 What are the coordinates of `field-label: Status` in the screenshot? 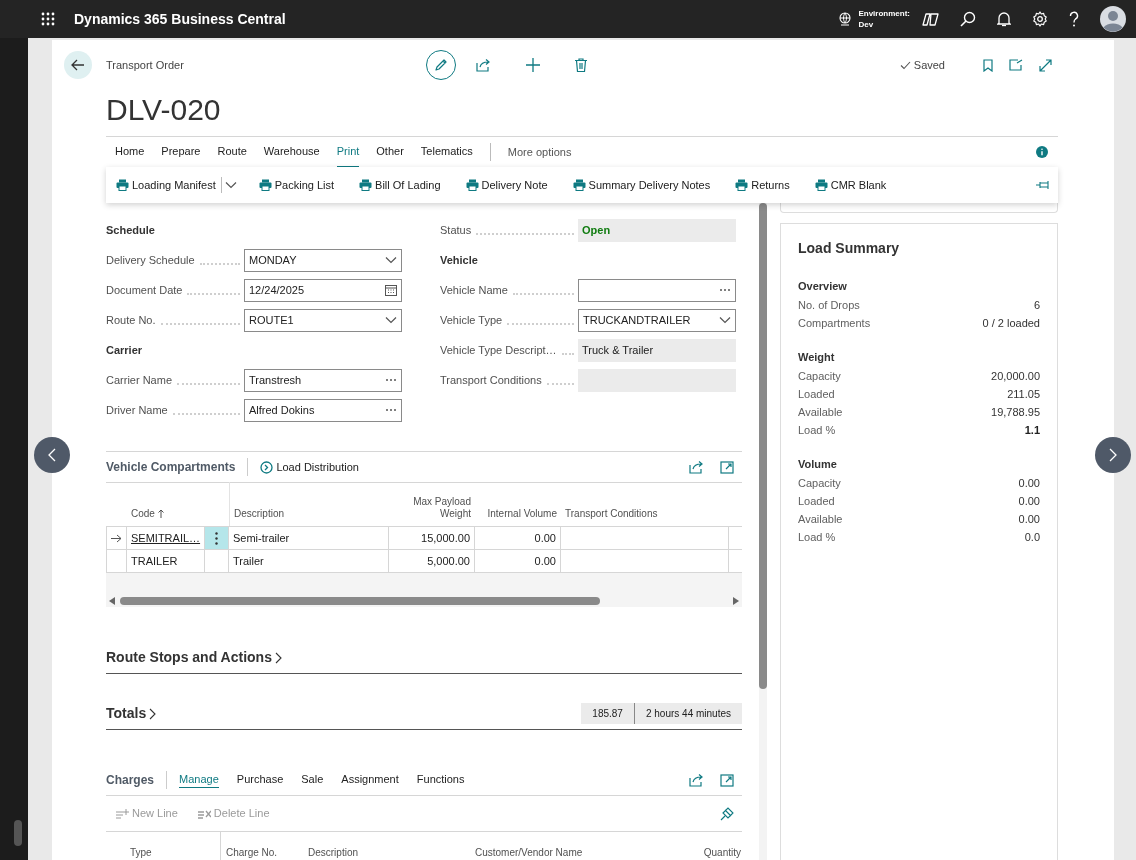 It's located at (456, 230).